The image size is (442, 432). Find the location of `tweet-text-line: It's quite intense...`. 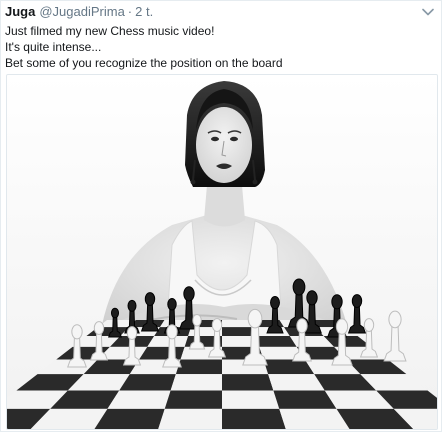

tweet-text-line: It's quite intense... is located at coordinates (53, 47).